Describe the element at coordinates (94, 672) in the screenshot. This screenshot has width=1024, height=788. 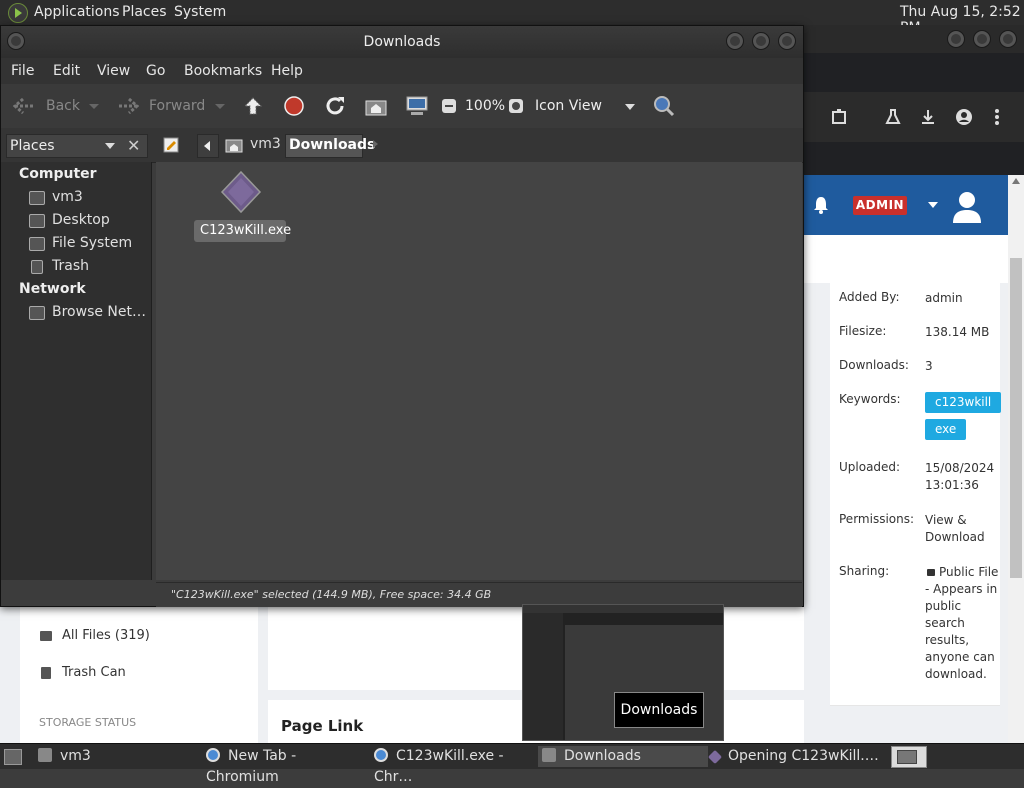
I see `trash-can-link: Trash Can` at that location.